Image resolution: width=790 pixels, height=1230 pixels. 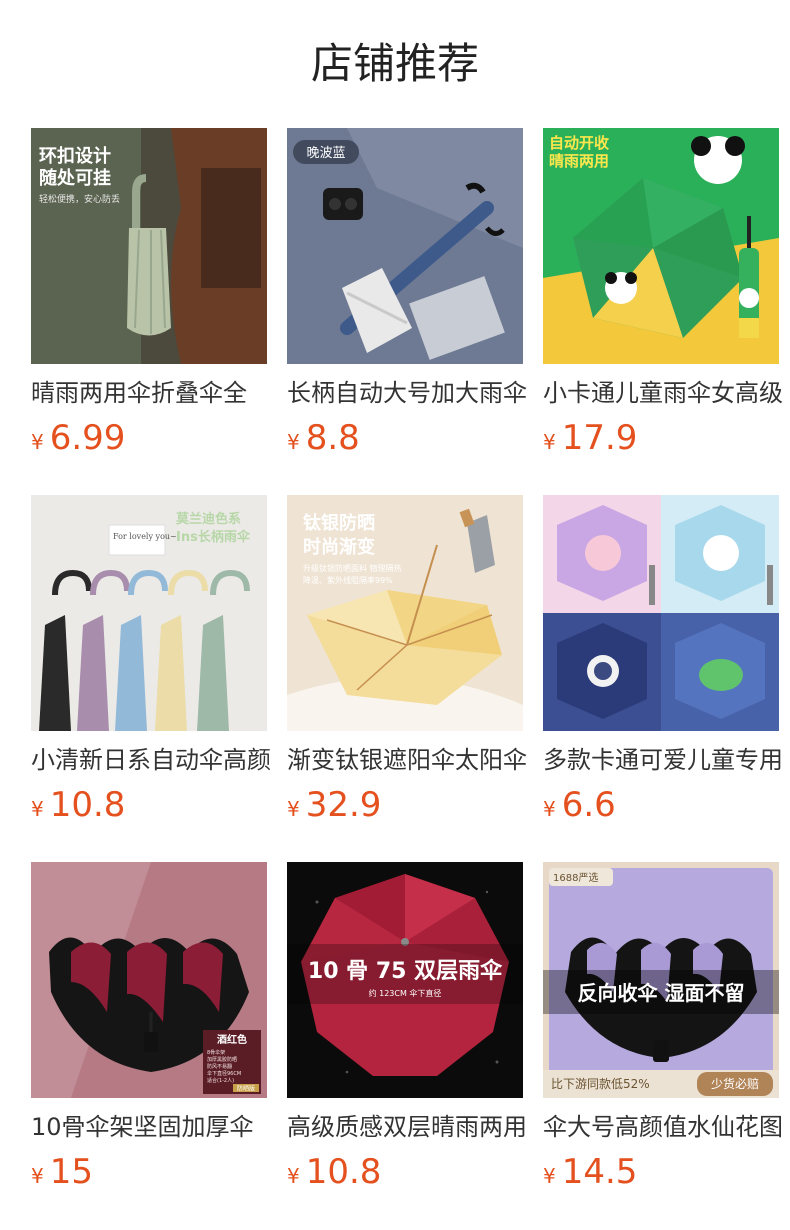 I want to click on product-card: 环扣设计 随处可挂 轻松便携，安心防丢 晴雨两用伞折叠伞全 ¥6.99, so click(x=149, y=293).